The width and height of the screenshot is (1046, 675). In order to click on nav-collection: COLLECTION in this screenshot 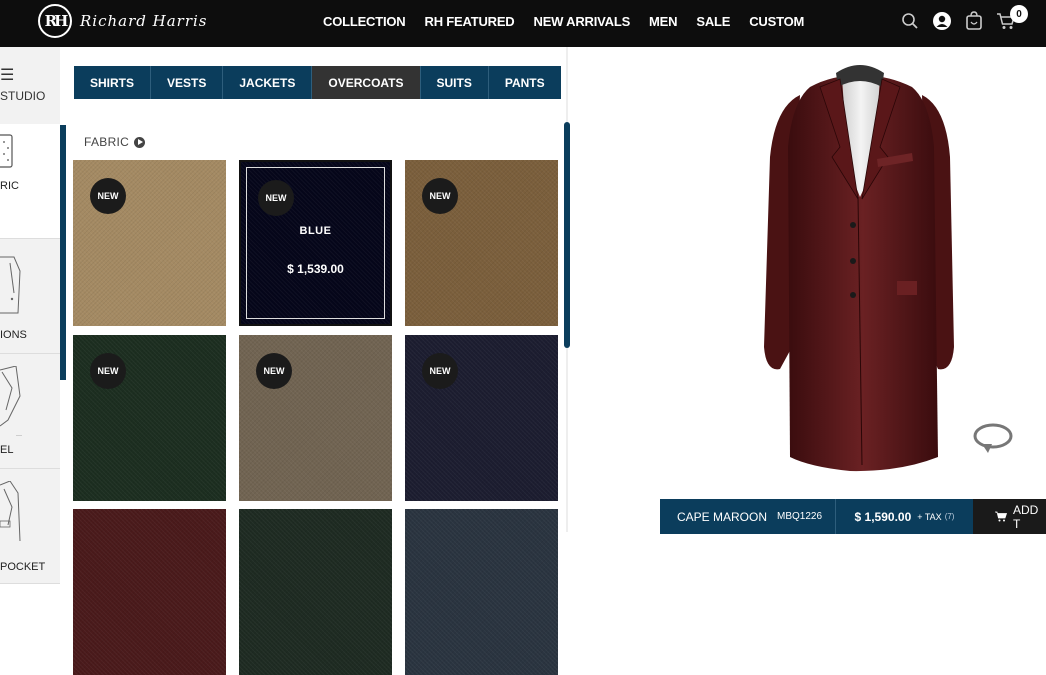, I will do `click(364, 21)`.